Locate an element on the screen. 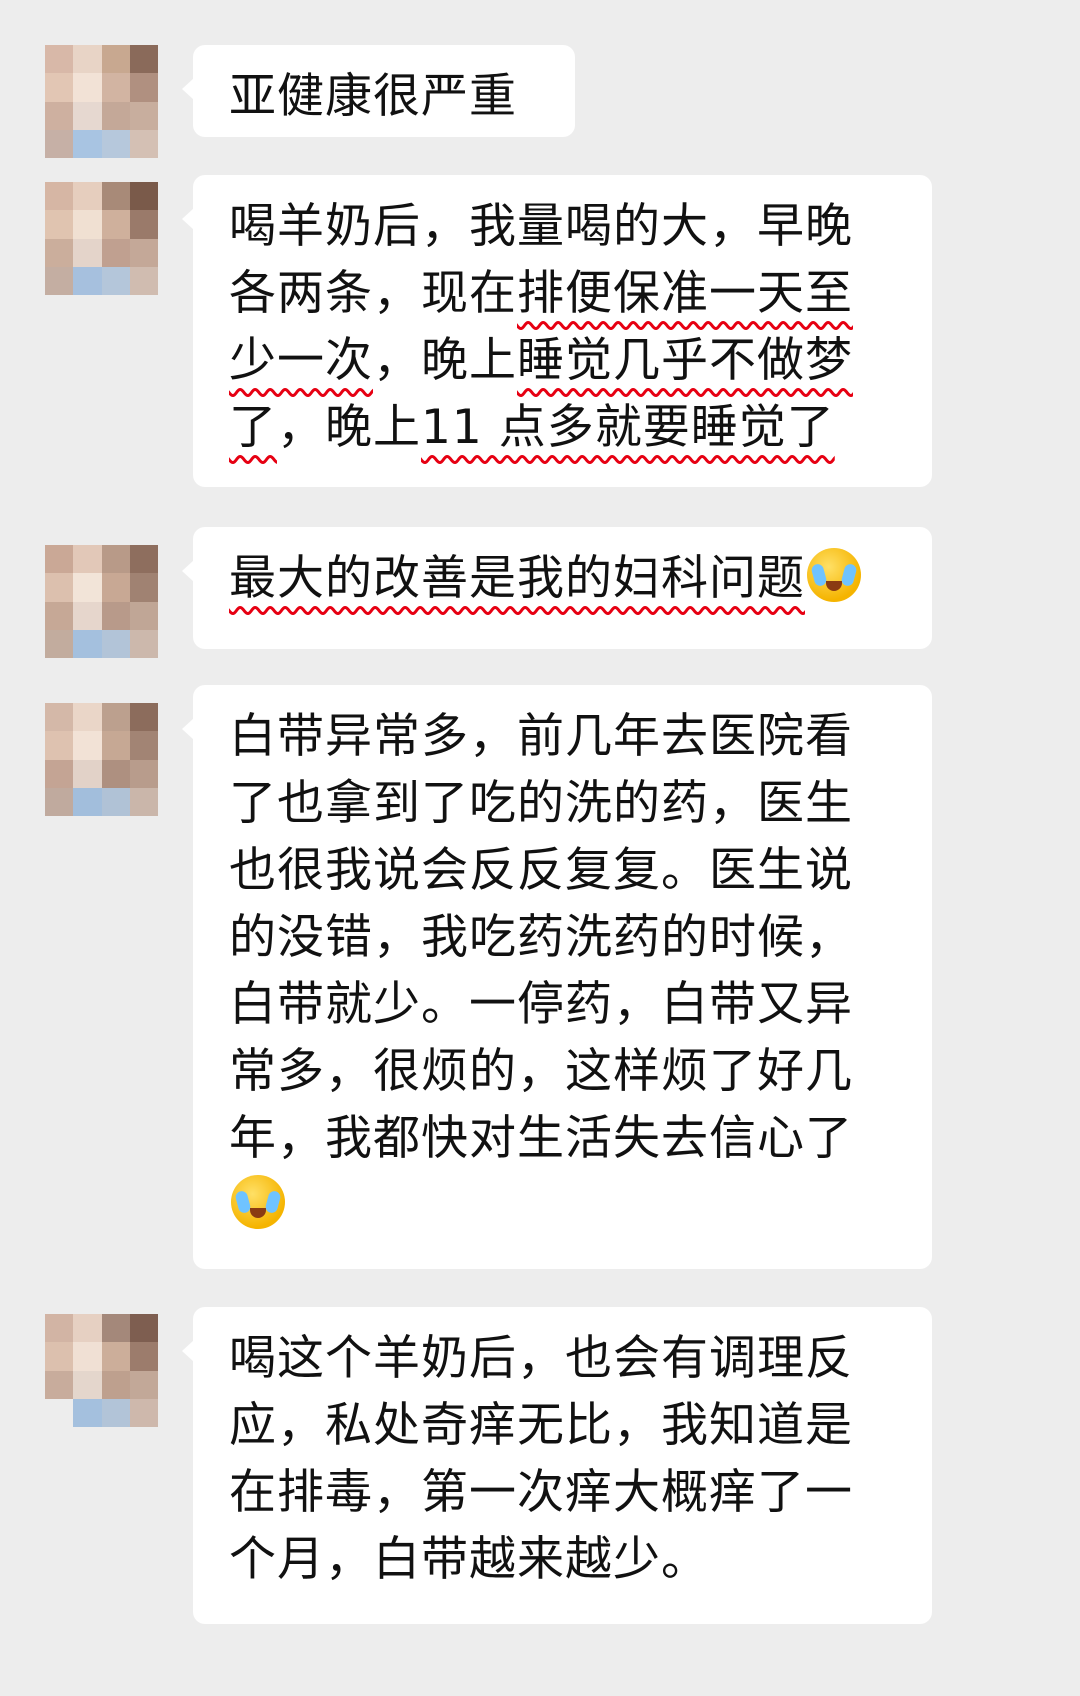 The height and width of the screenshot is (1696, 1080). message-text: 最大的改善是我的妇科问题 is located at coordinates (545, 577).